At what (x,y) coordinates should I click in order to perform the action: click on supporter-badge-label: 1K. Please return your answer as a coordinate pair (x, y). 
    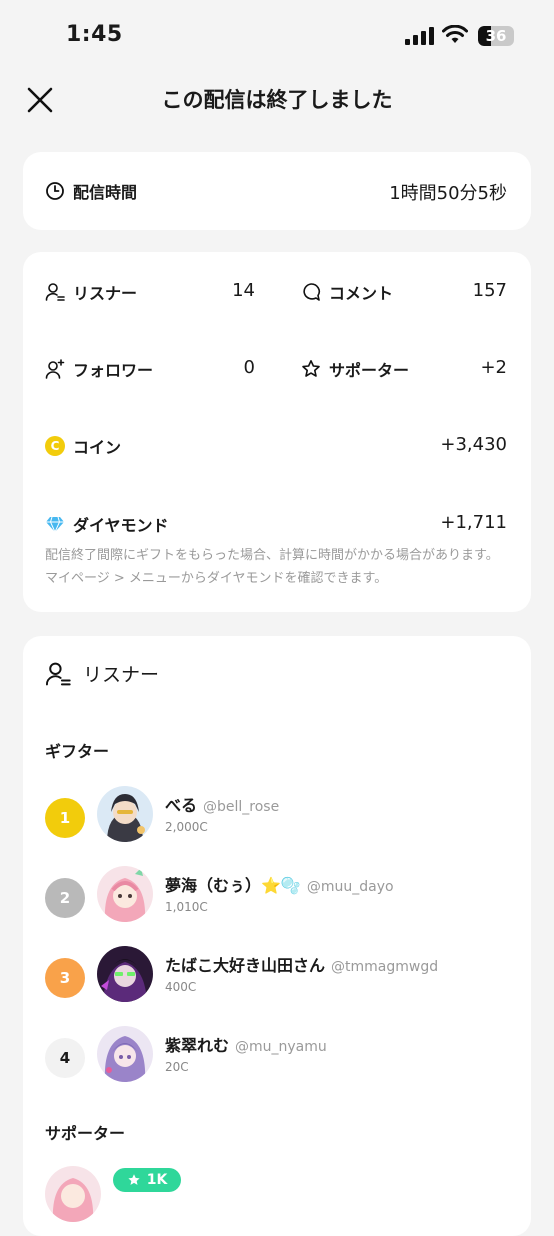
    Looking at the image, I should click on (157, 1180).